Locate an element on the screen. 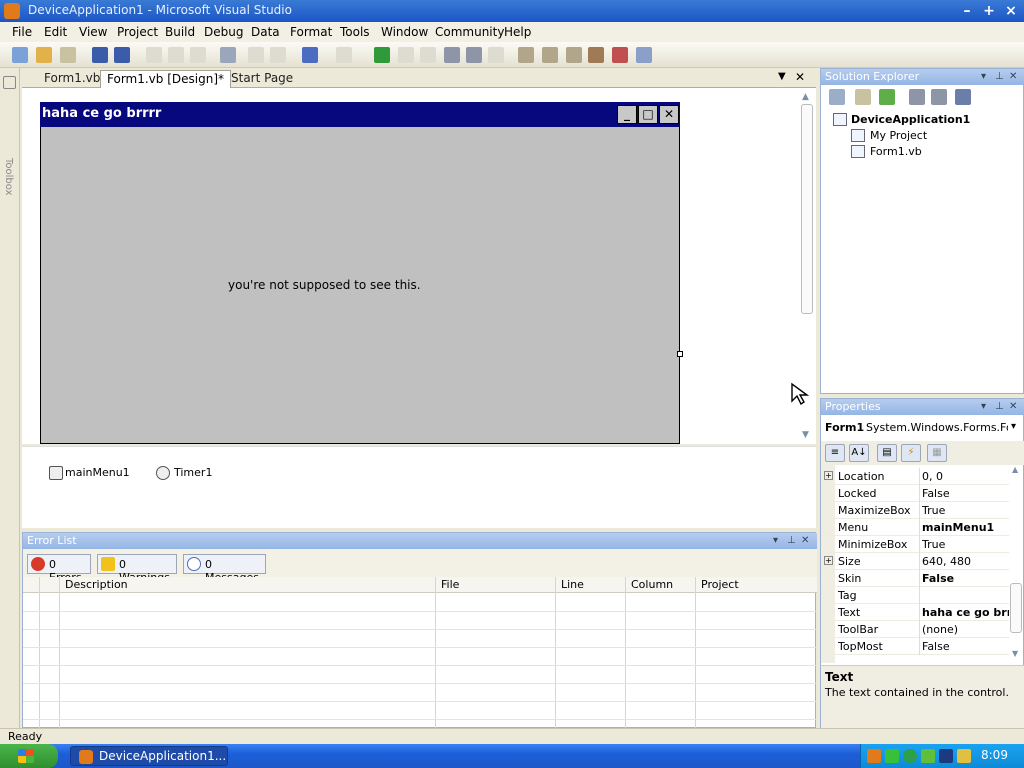 The image size is (1024, 768). tray-tools-icon is located at coordinates (964, 756).